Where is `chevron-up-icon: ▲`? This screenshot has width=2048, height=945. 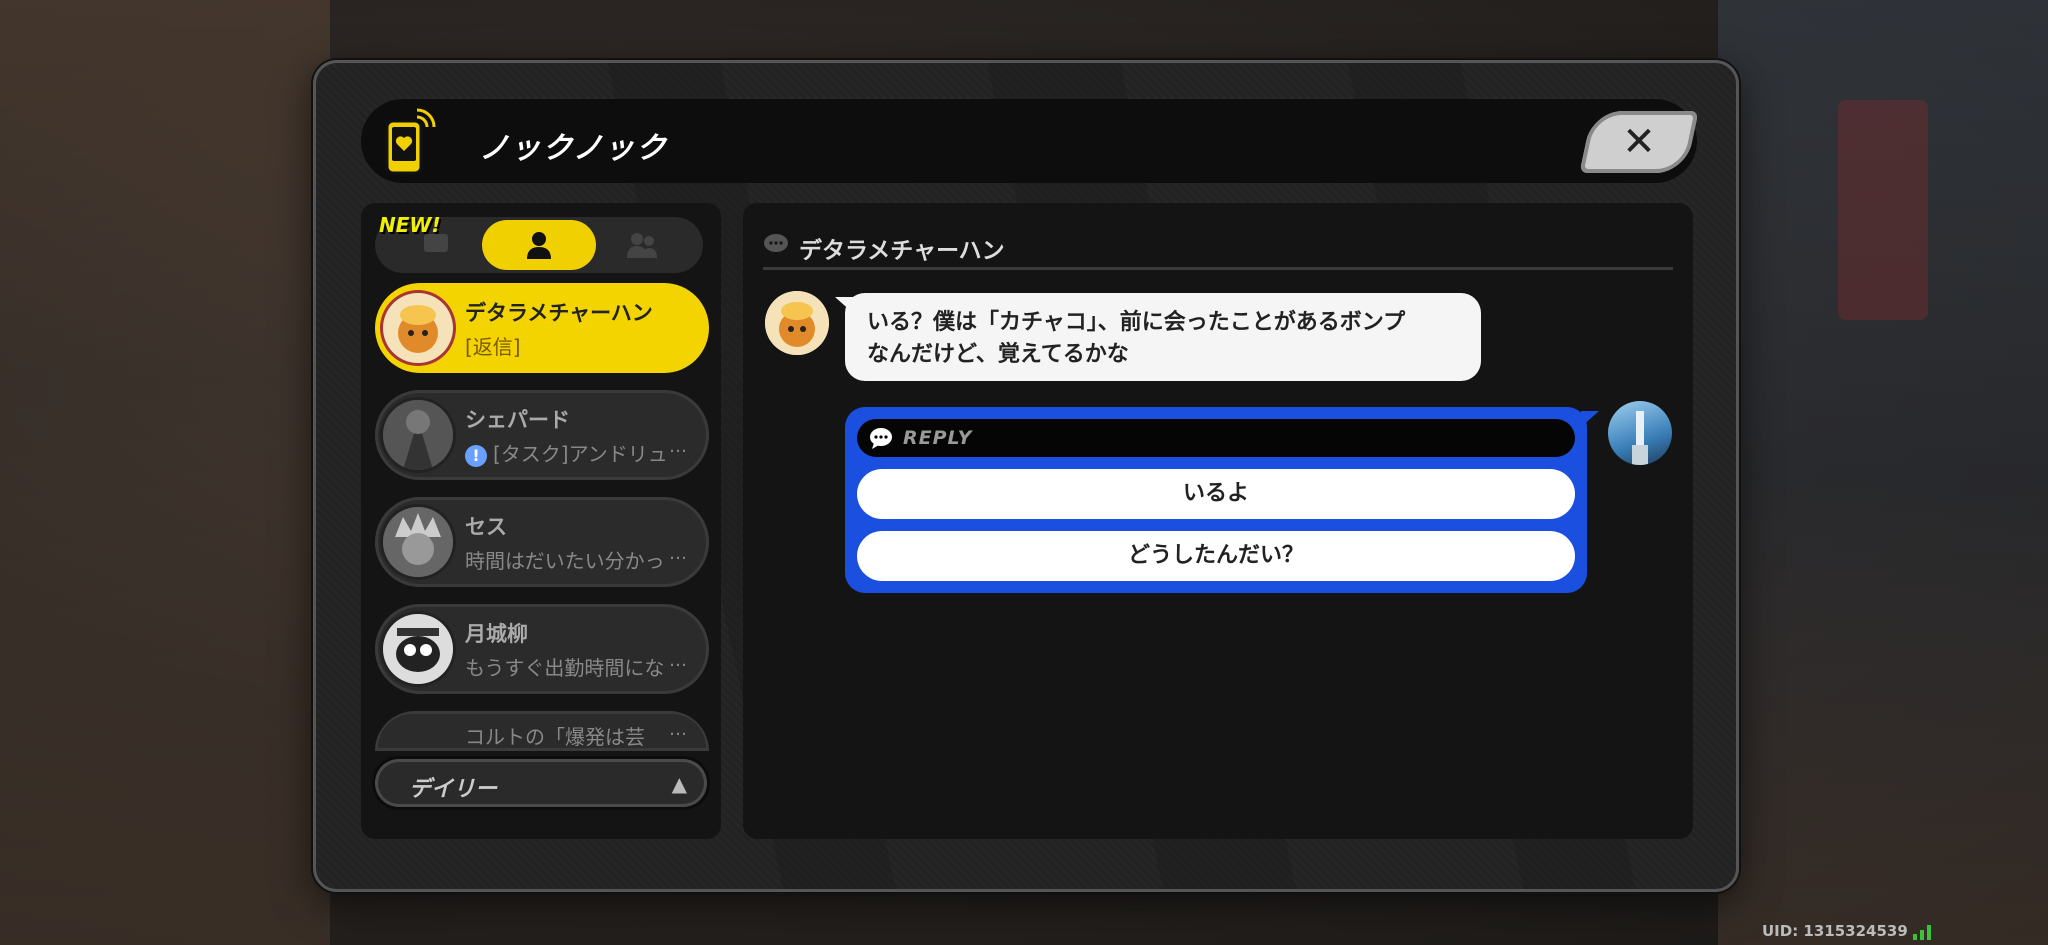
chevron-up-icon: ▲ is located at coordinates (679, 784).